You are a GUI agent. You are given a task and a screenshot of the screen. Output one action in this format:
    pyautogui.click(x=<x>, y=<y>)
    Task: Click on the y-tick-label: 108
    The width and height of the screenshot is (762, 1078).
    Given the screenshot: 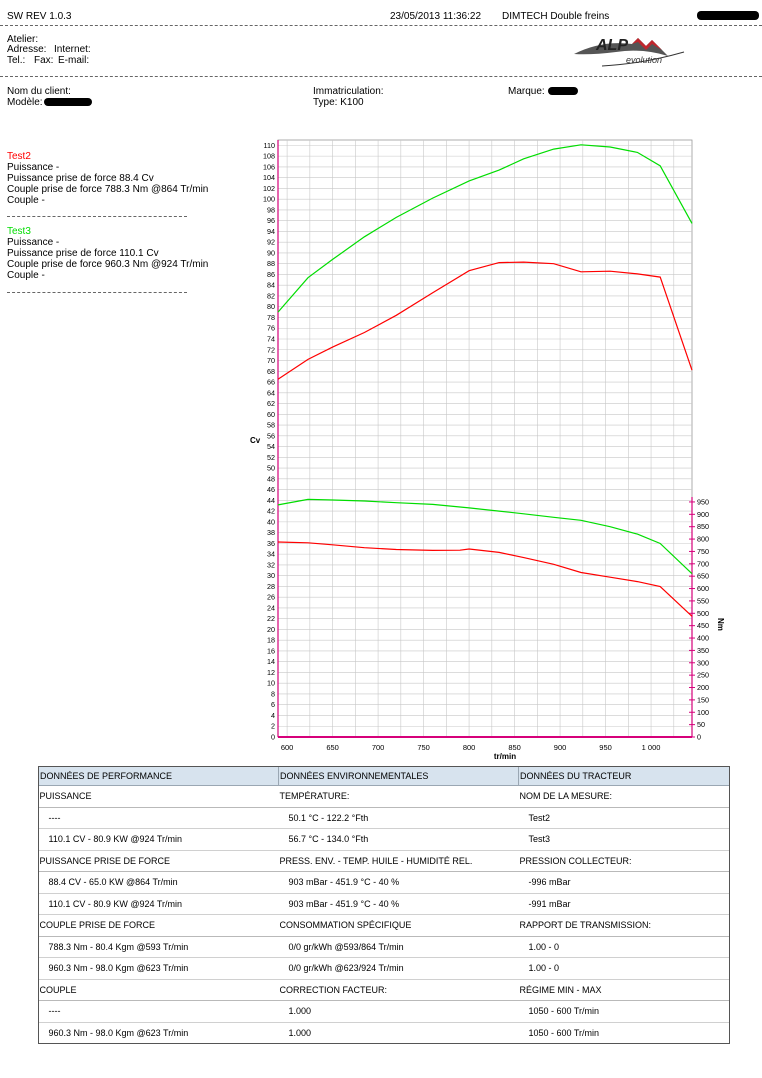 What is the action you would take?
    pyautogui.click(x=269, y=156)
    